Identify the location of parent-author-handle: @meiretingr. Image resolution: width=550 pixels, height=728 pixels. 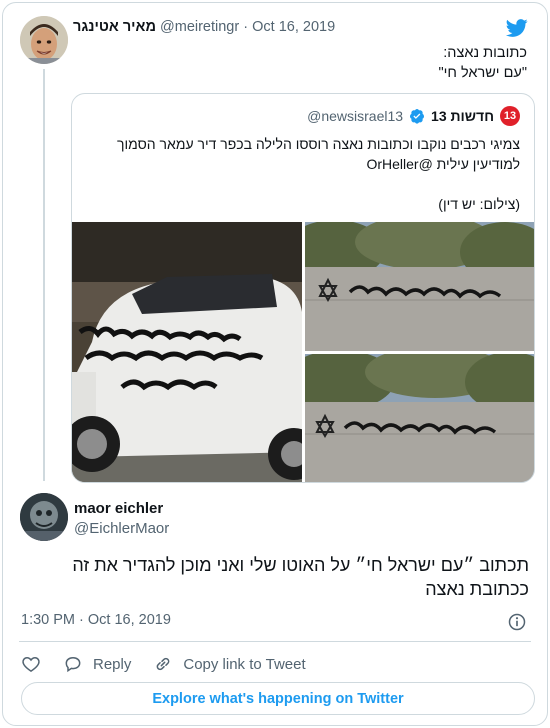
(199, 27).